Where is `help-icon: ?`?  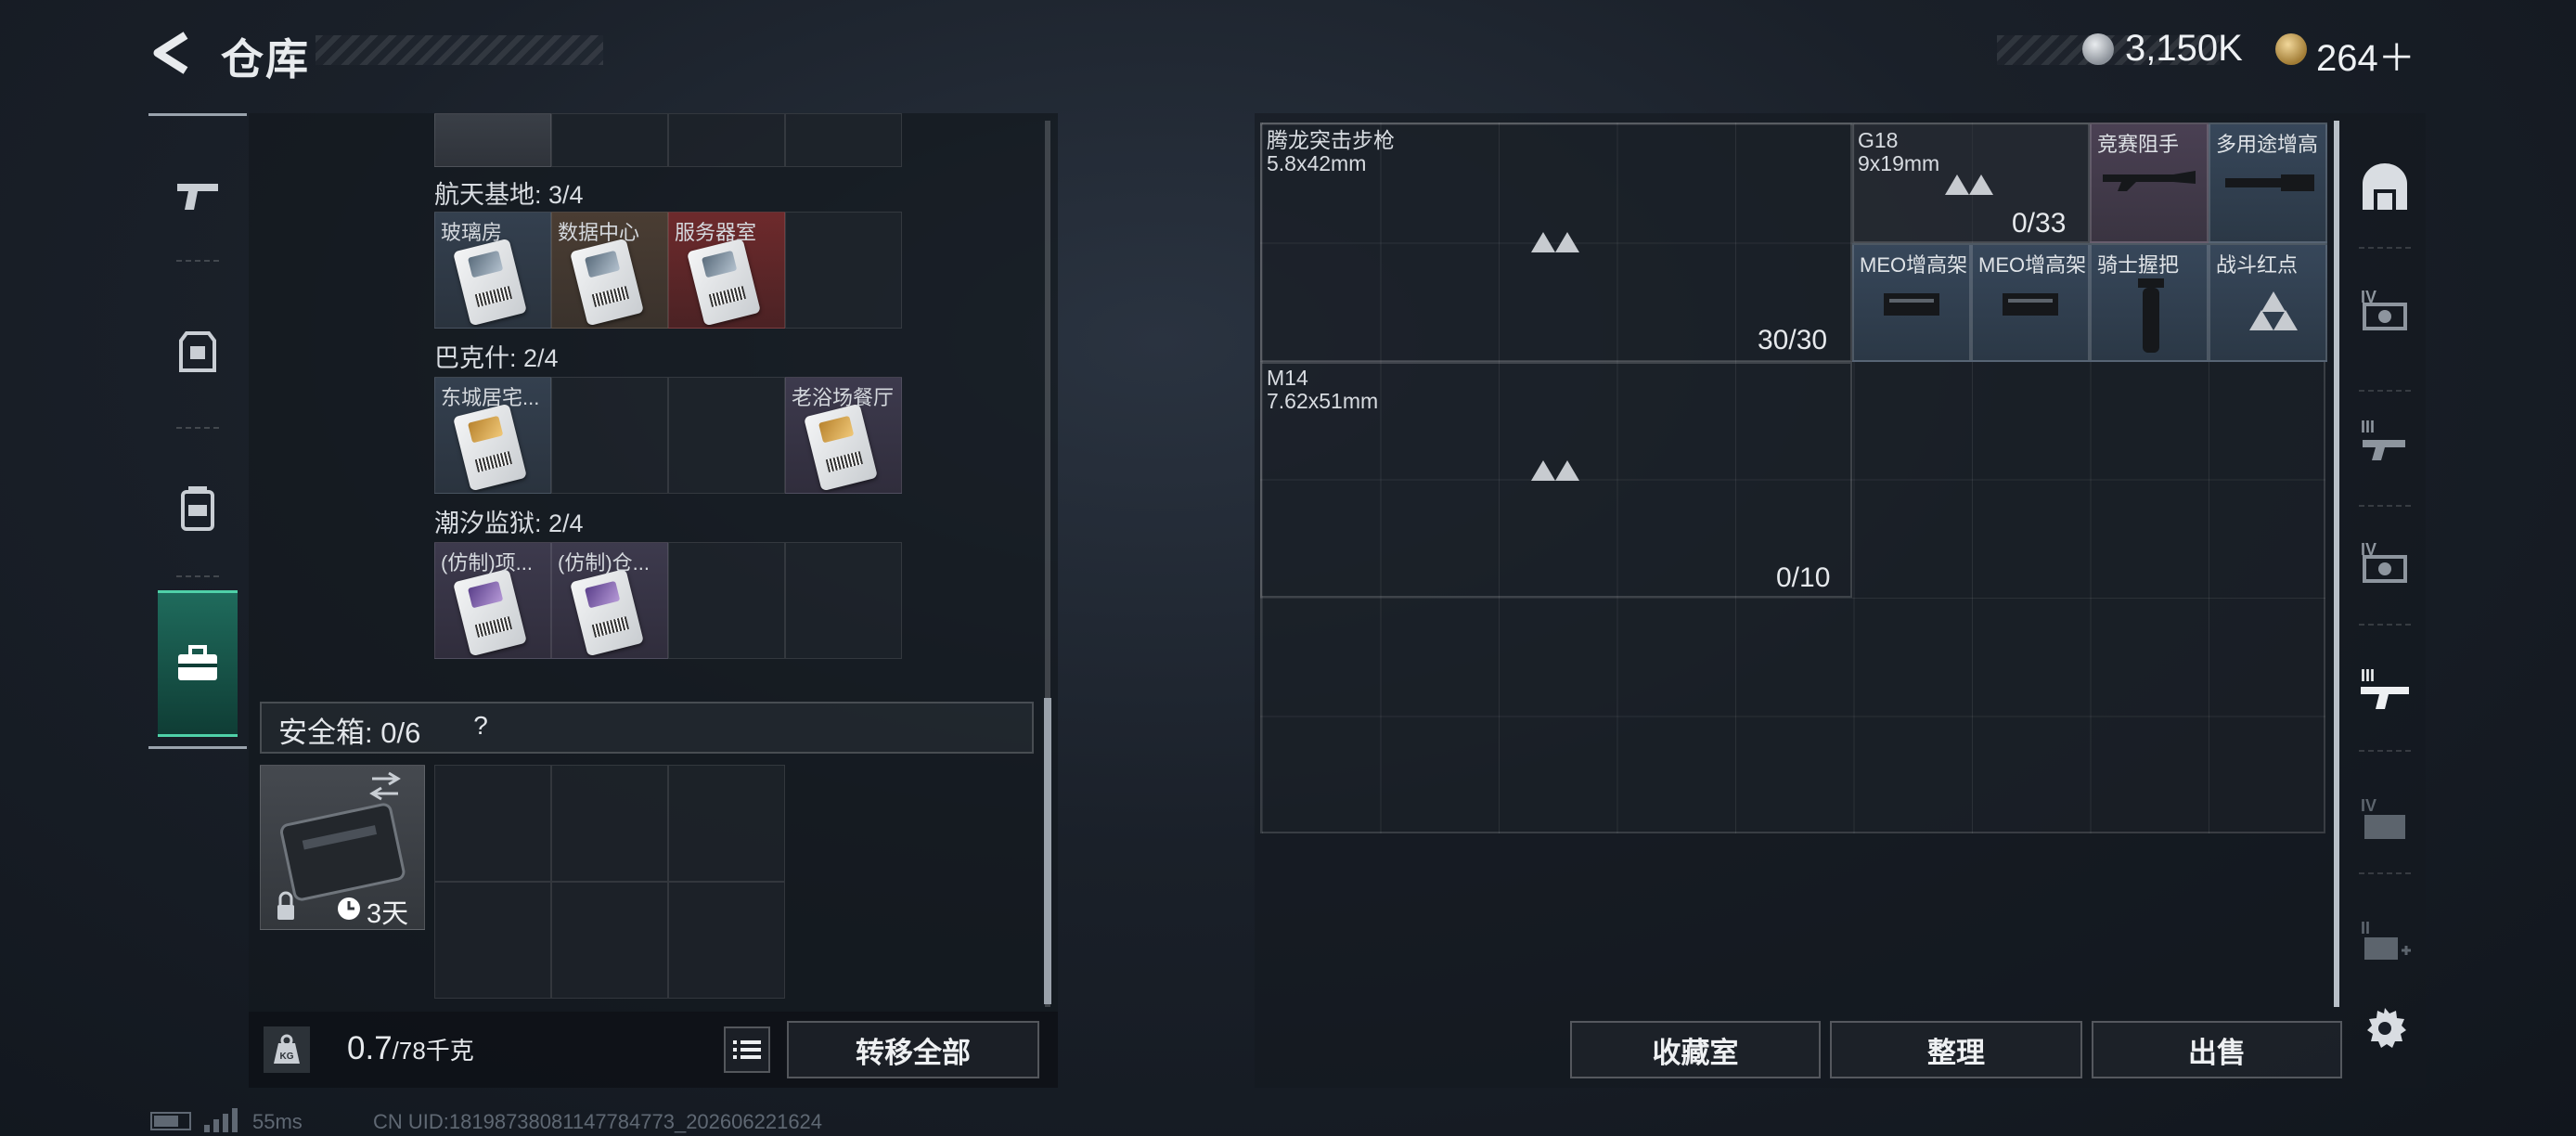
help-icon: ? is located at coordinates (481, 725).